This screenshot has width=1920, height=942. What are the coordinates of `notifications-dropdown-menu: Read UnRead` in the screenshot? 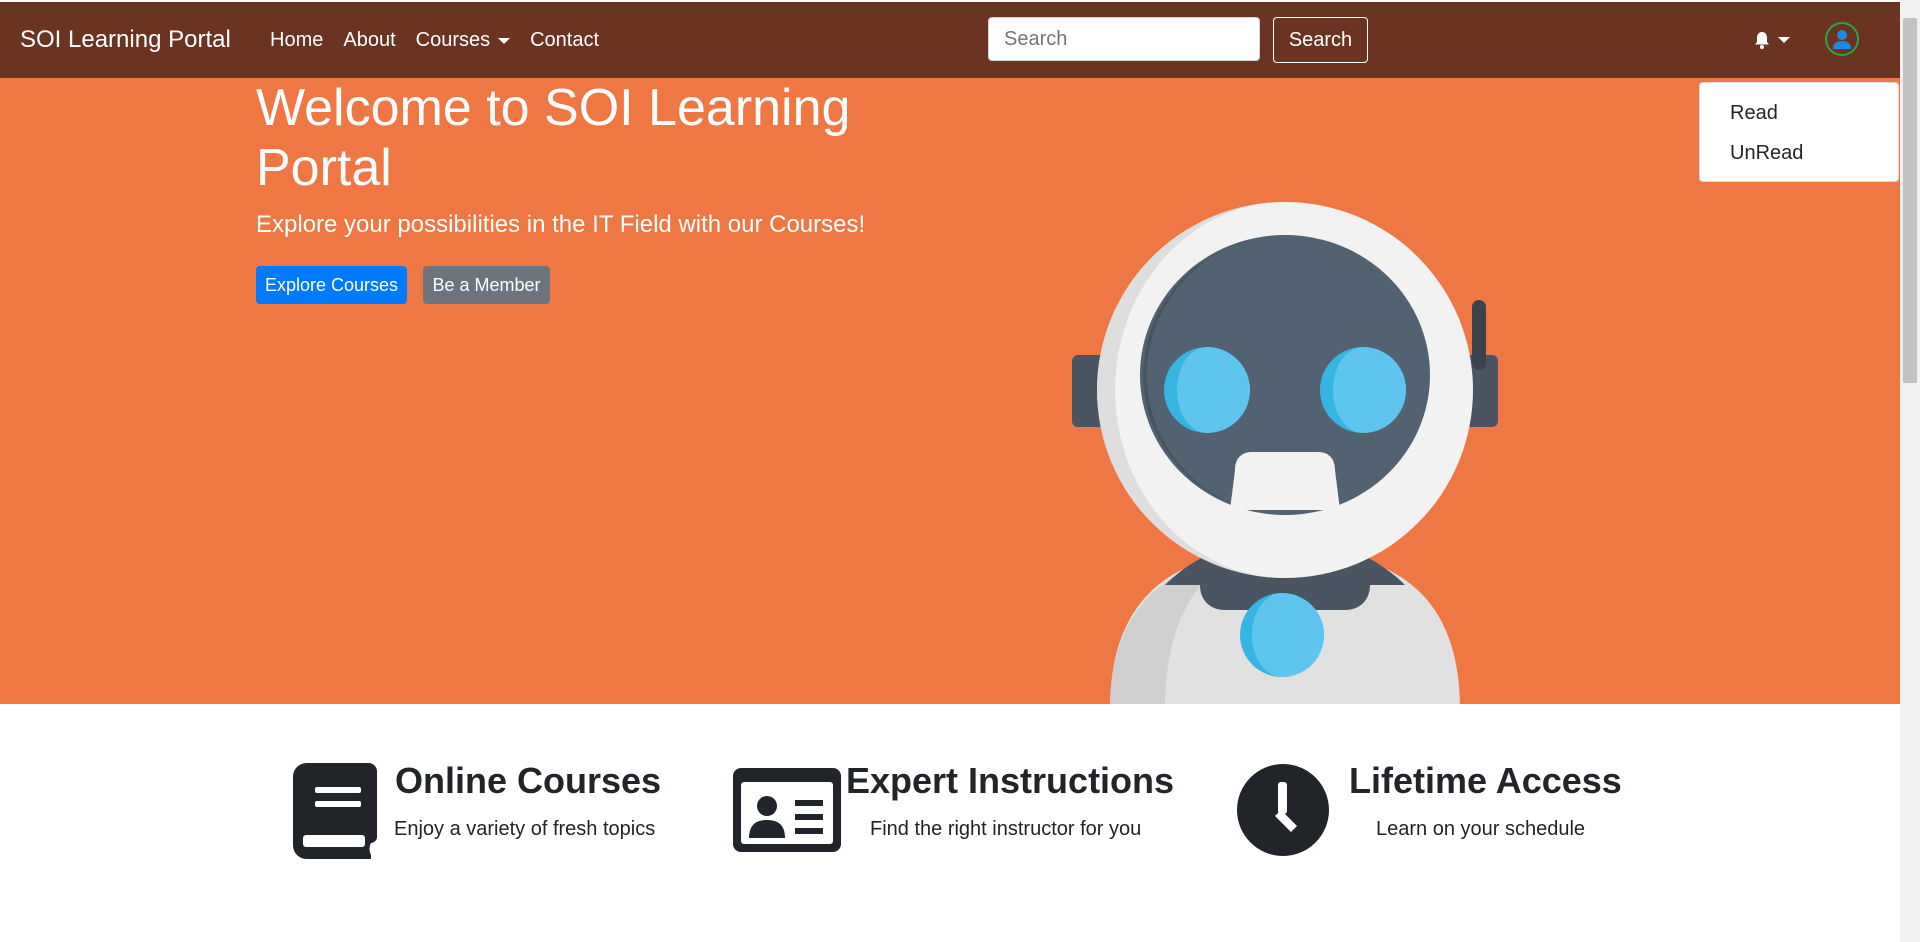 It's located at (1799, 132).